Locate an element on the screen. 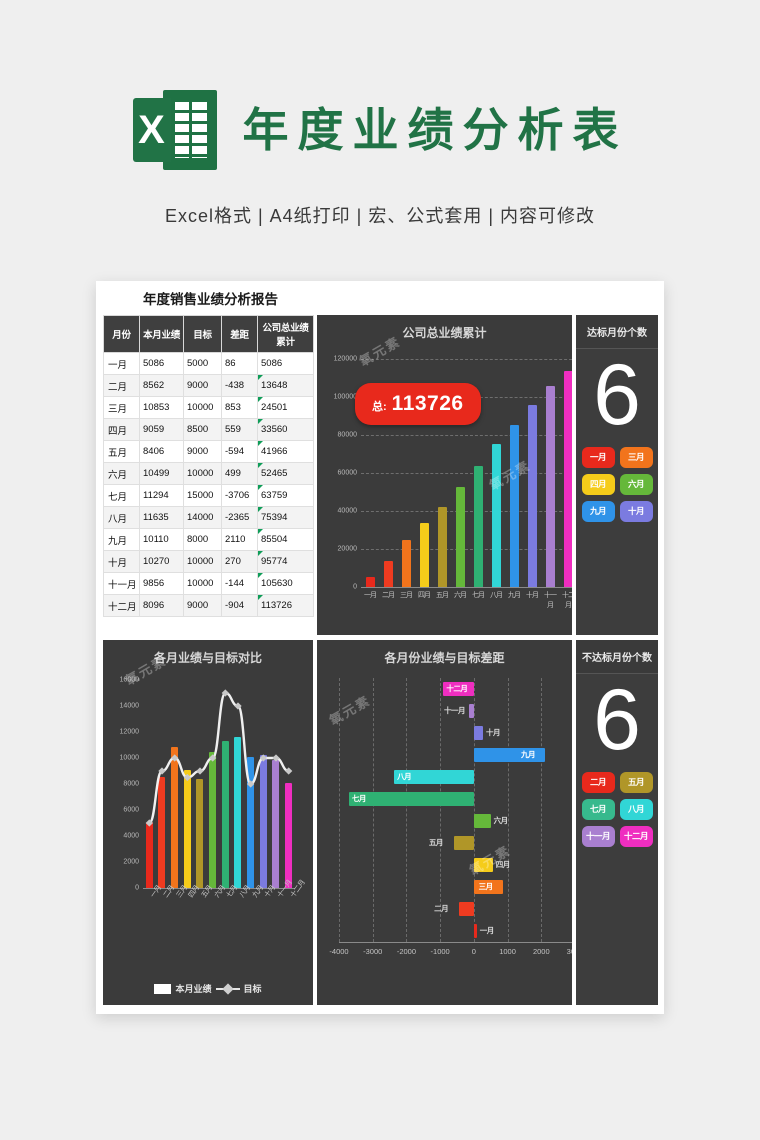  table-row: 二月 8562 9000 -438 13648 is located at coordinates (208, 385).